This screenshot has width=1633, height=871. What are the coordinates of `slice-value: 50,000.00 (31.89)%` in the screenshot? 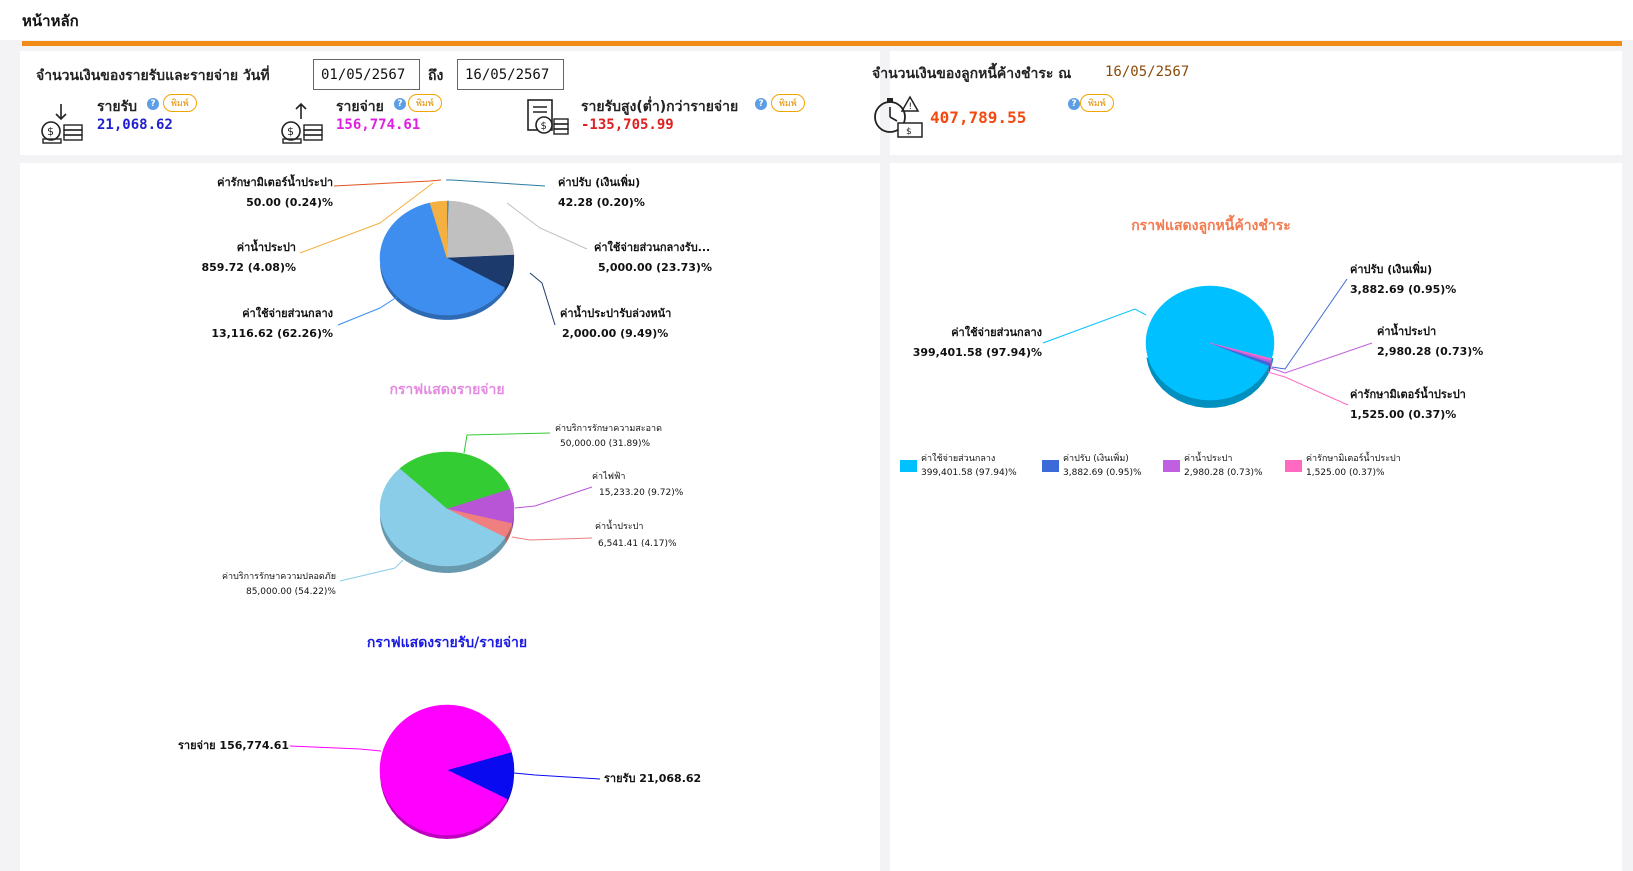 It's located at (605, 444).